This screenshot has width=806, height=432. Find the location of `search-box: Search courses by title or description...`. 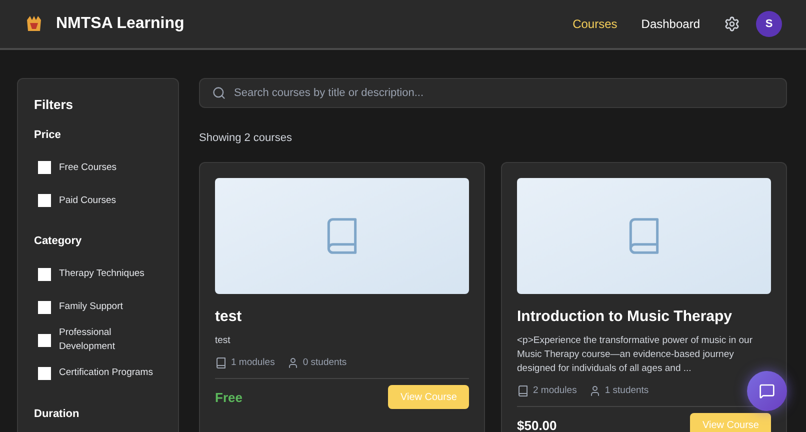

search-box: Search courses by title or description... is located at coordinates (493, 93).